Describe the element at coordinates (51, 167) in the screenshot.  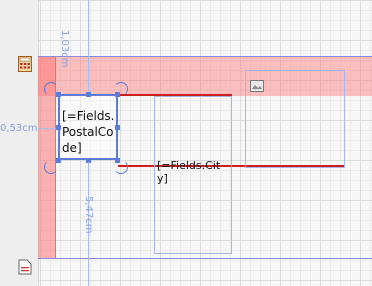
I see `corner-arc-bottom-left` at that location.